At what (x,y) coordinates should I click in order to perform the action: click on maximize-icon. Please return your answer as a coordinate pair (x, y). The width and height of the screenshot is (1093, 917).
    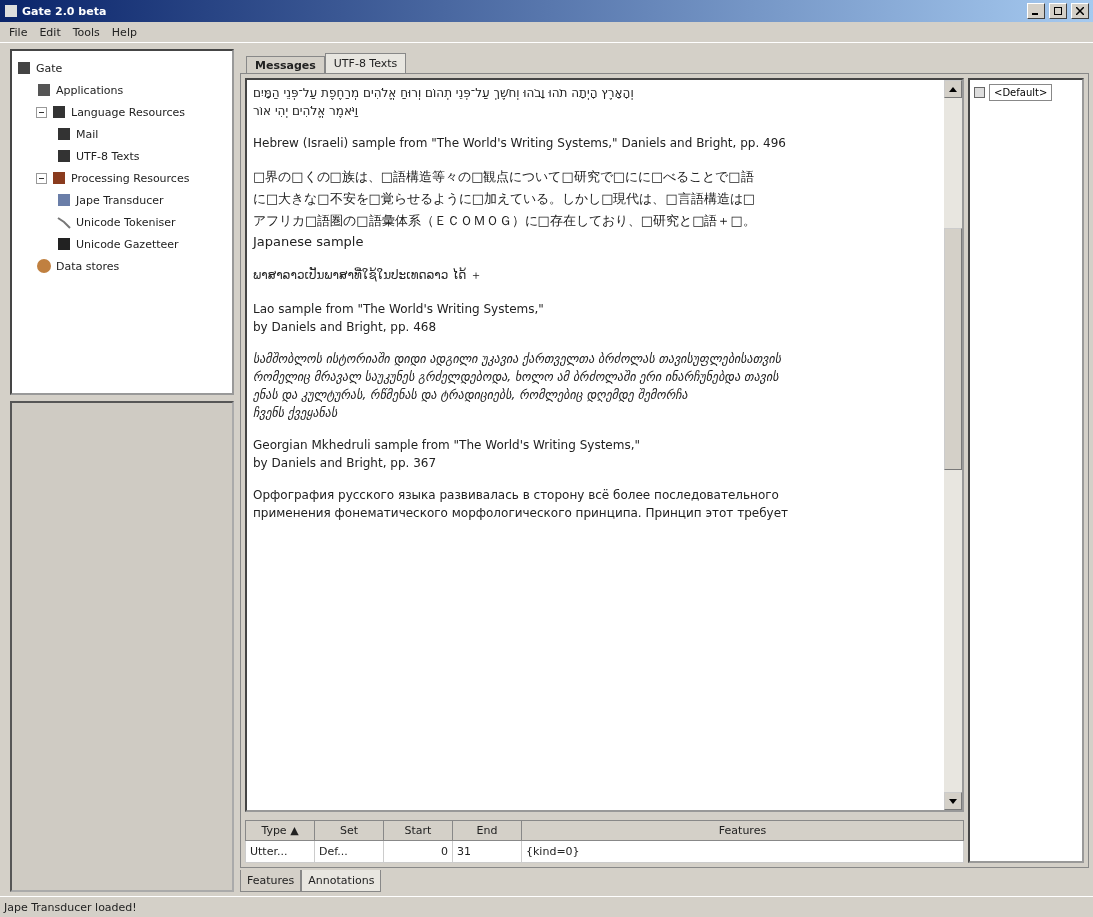
    Looking at the image, I should click on (1058, 11).